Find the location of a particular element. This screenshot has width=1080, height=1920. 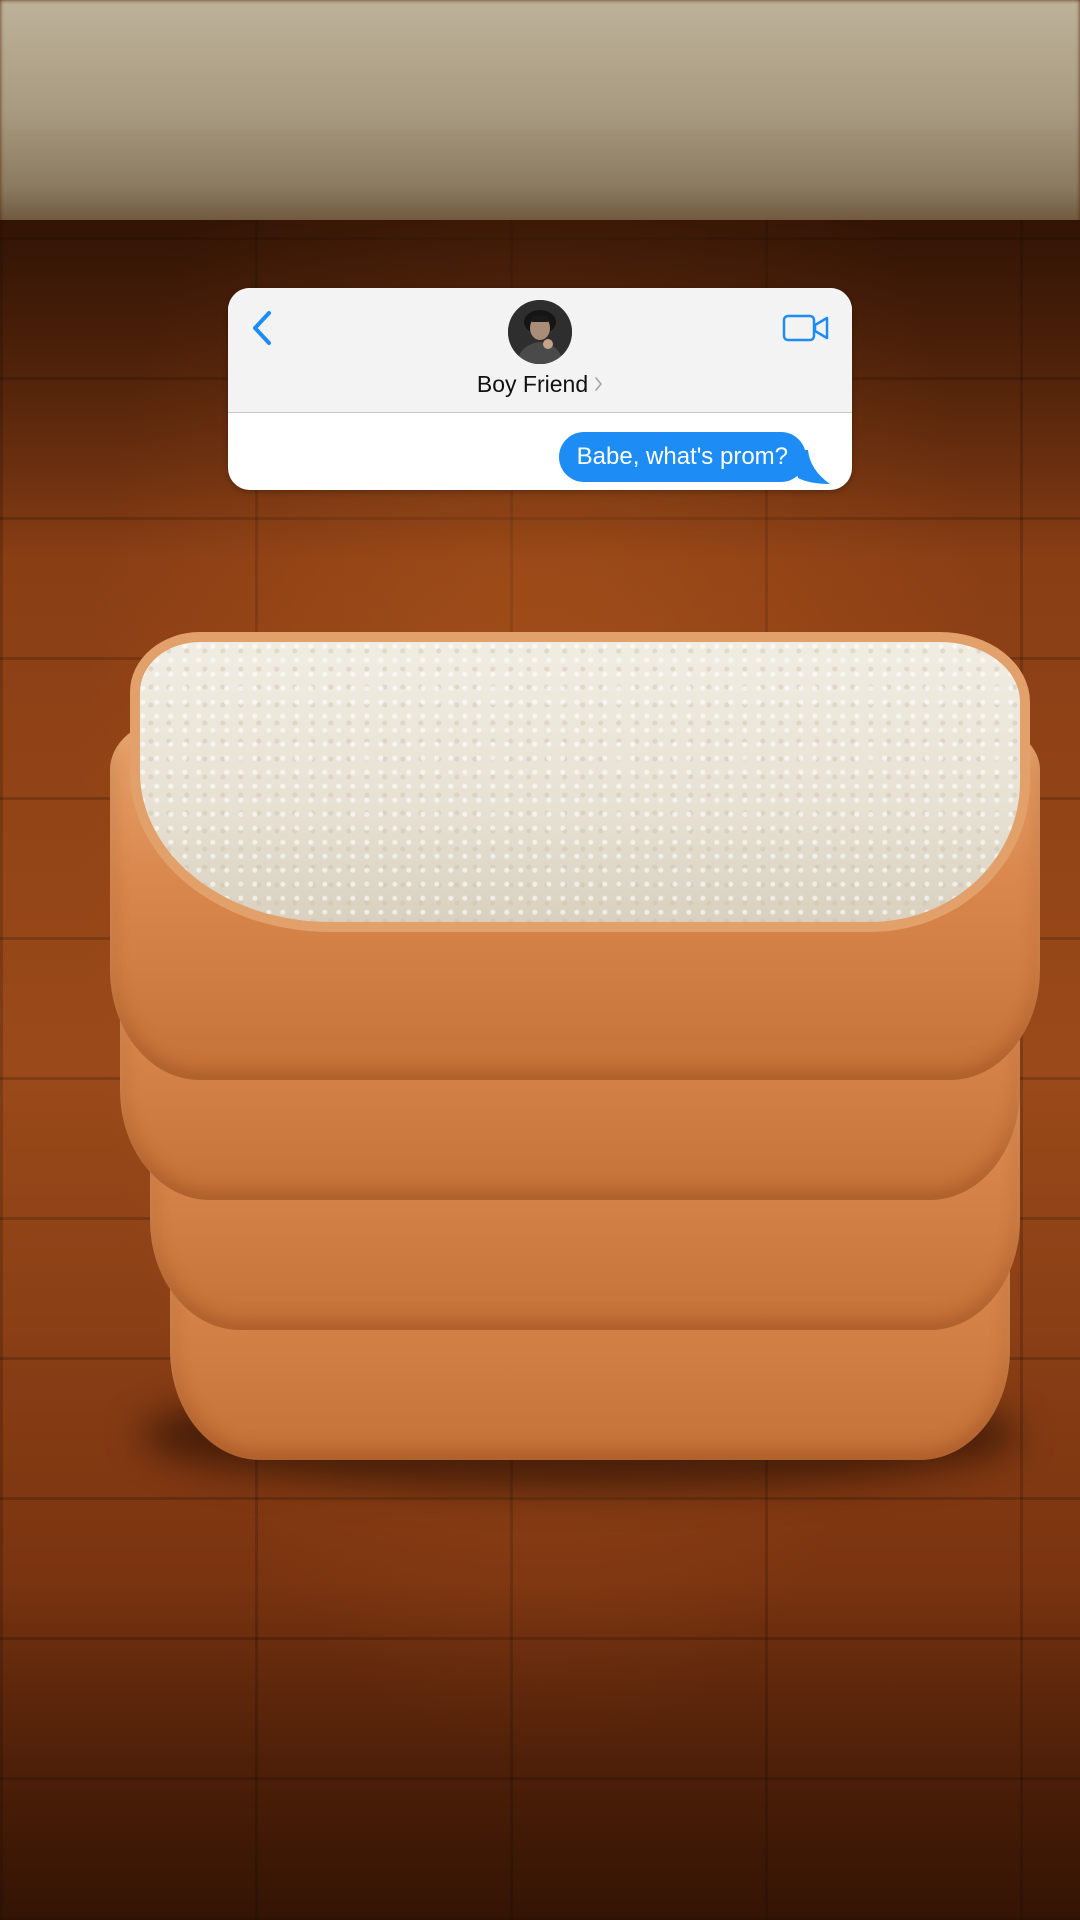

chevron-left-icon is located at coordinates (262, 328).